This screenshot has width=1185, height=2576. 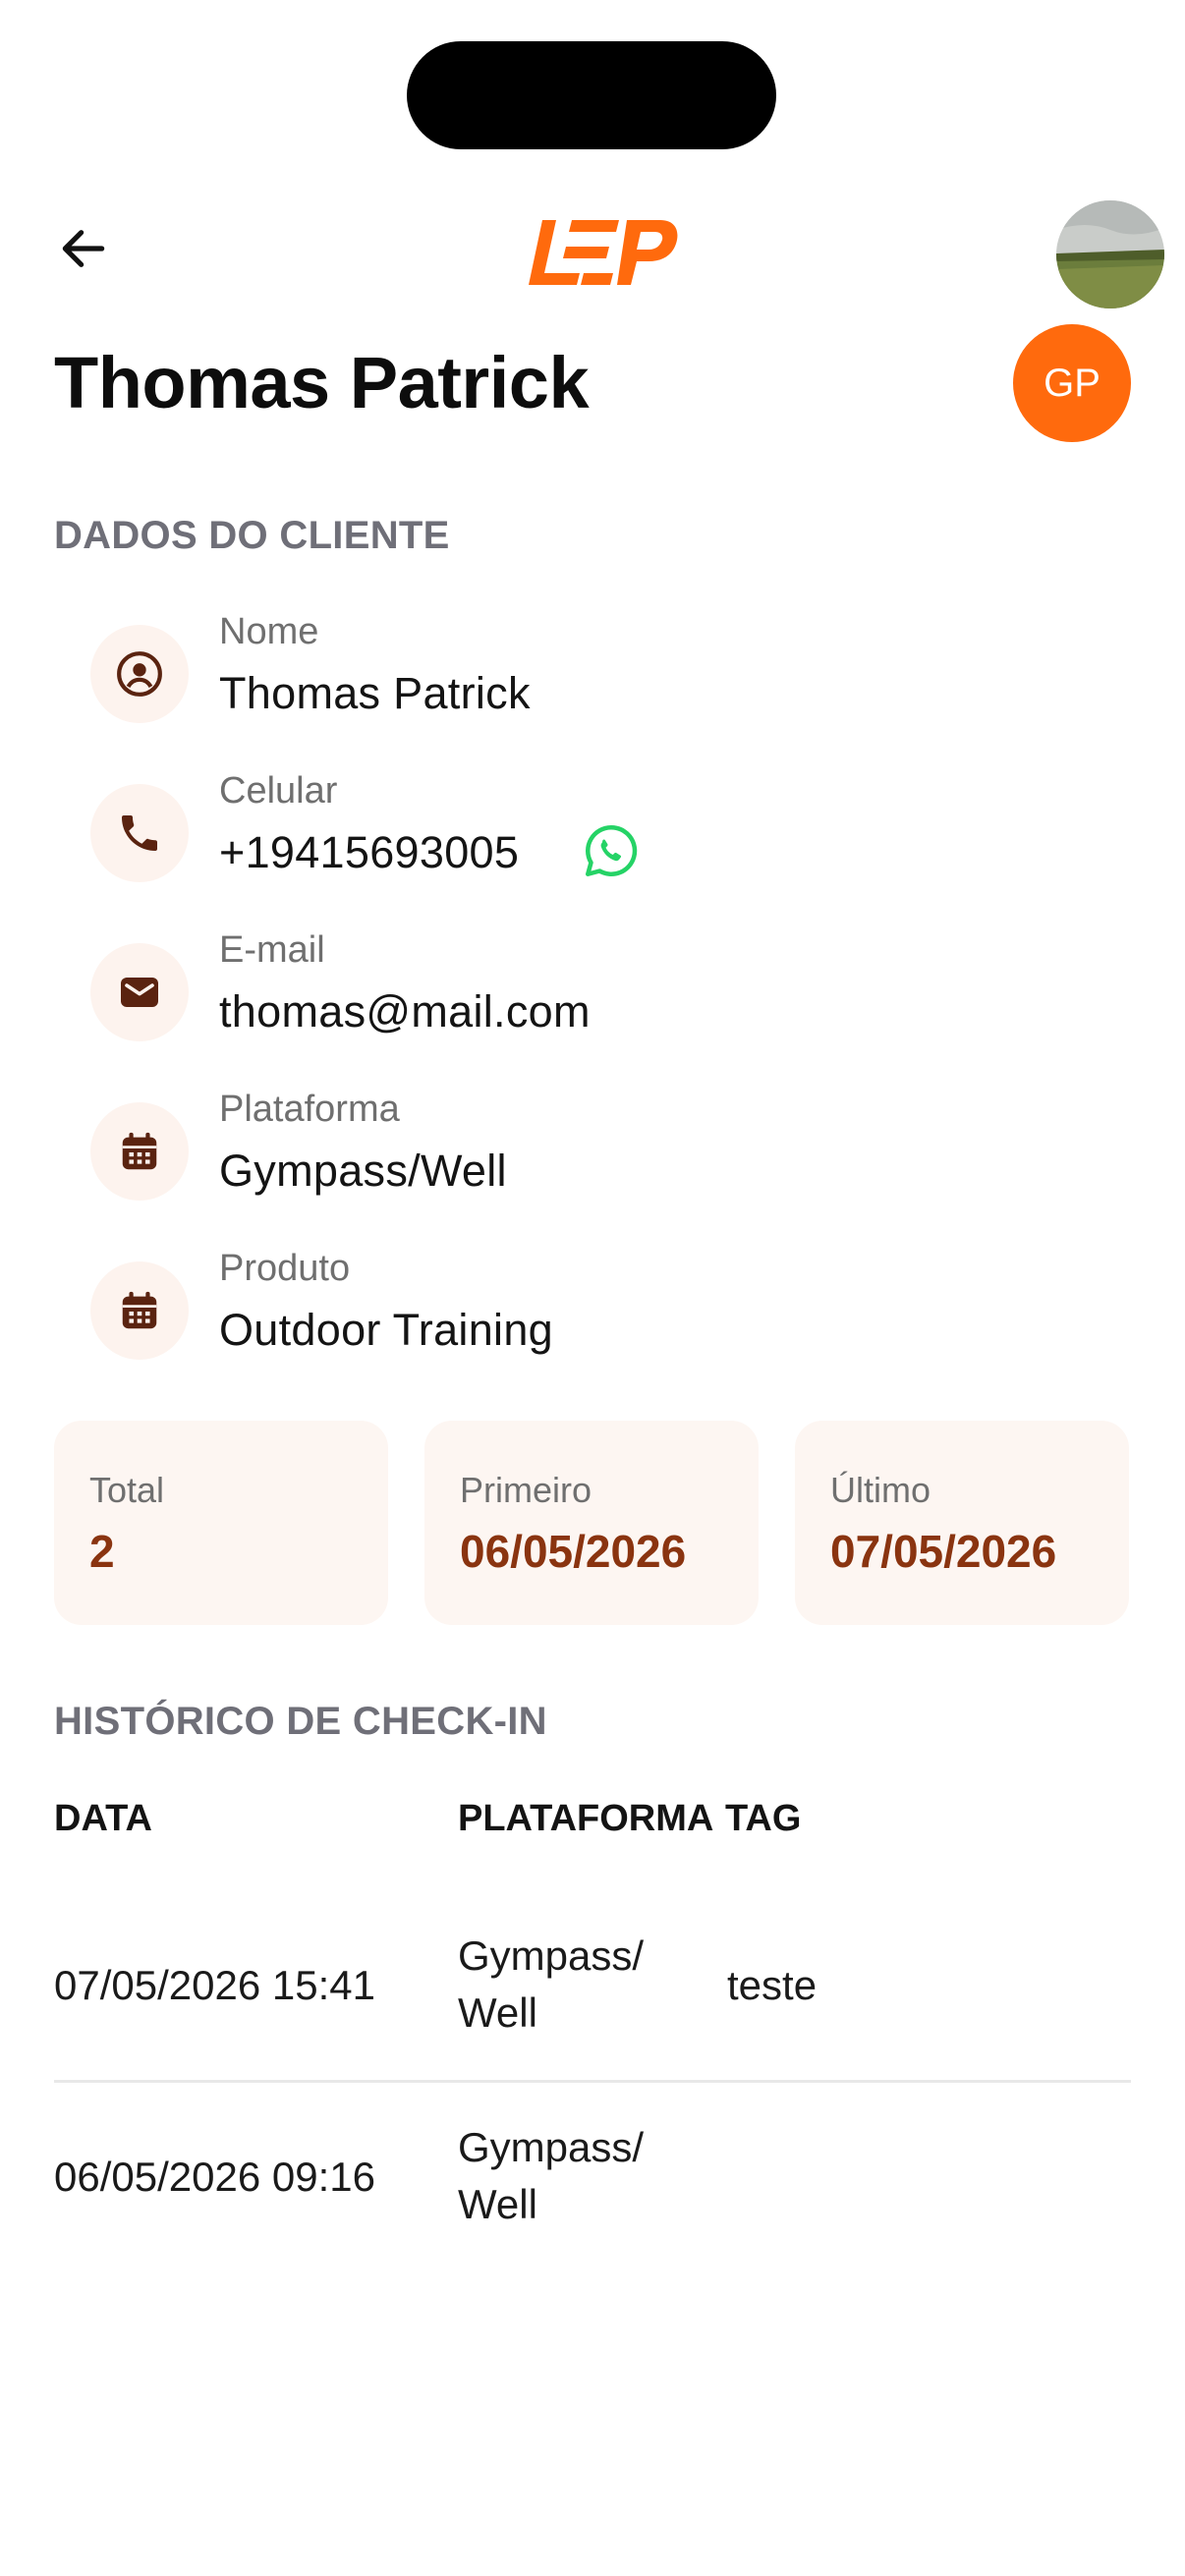 I want to click on stat-value: 2, so click(x=102, y=1551).